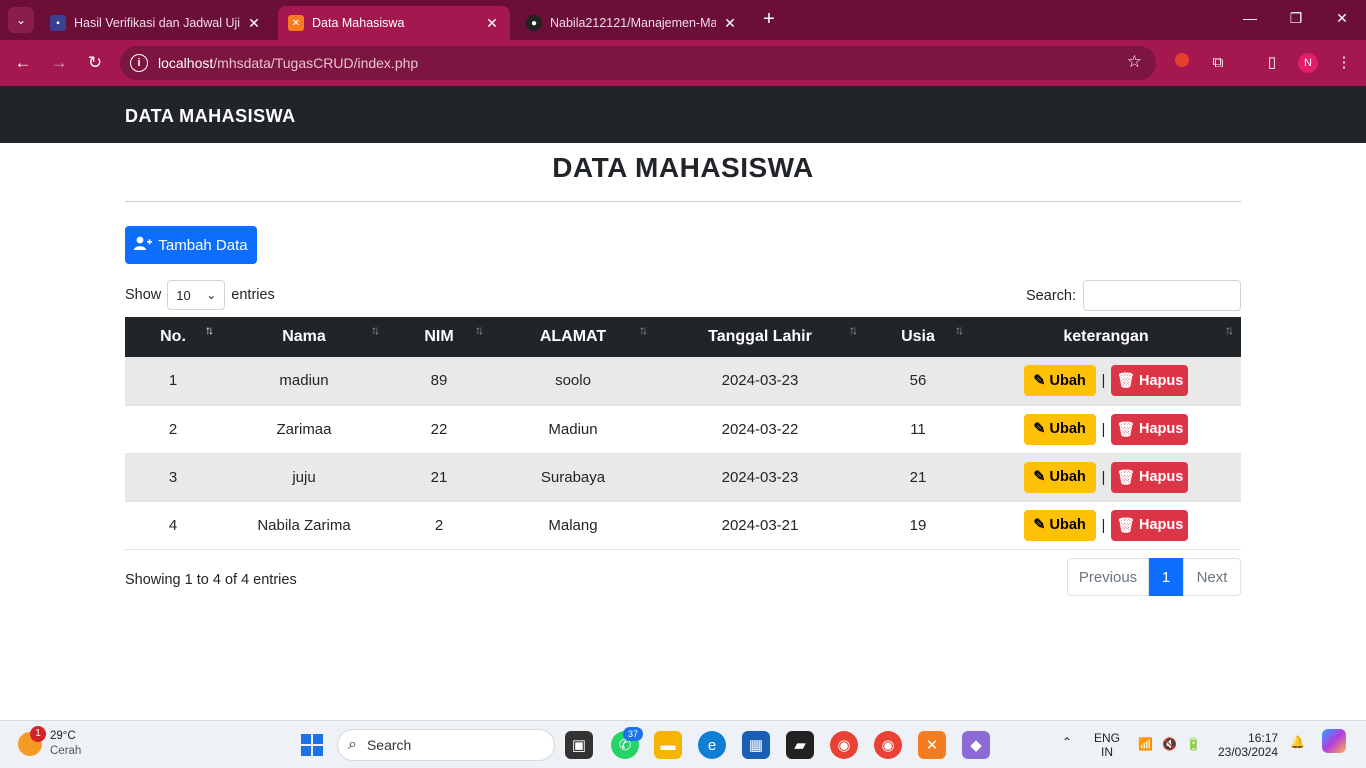 The width and height of the screenshot is (1366, 768). I want to click on battery-icon: 🔋, so click(1193, 744).